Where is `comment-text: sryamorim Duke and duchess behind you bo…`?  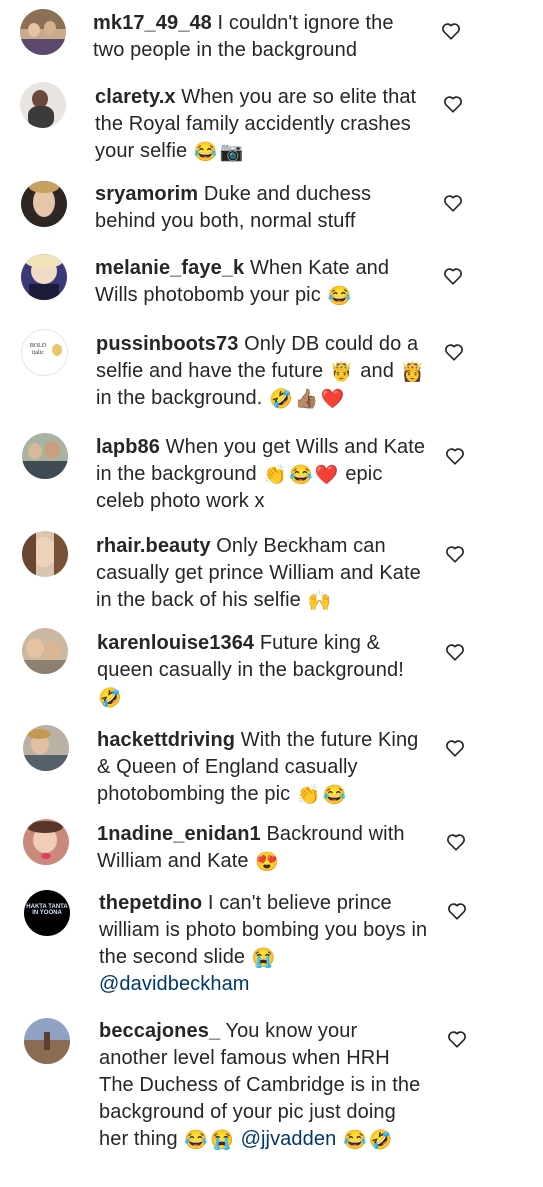
comment-text: sryamorim Duke and duchess behind you bo… is located at coordinates (233, 207).